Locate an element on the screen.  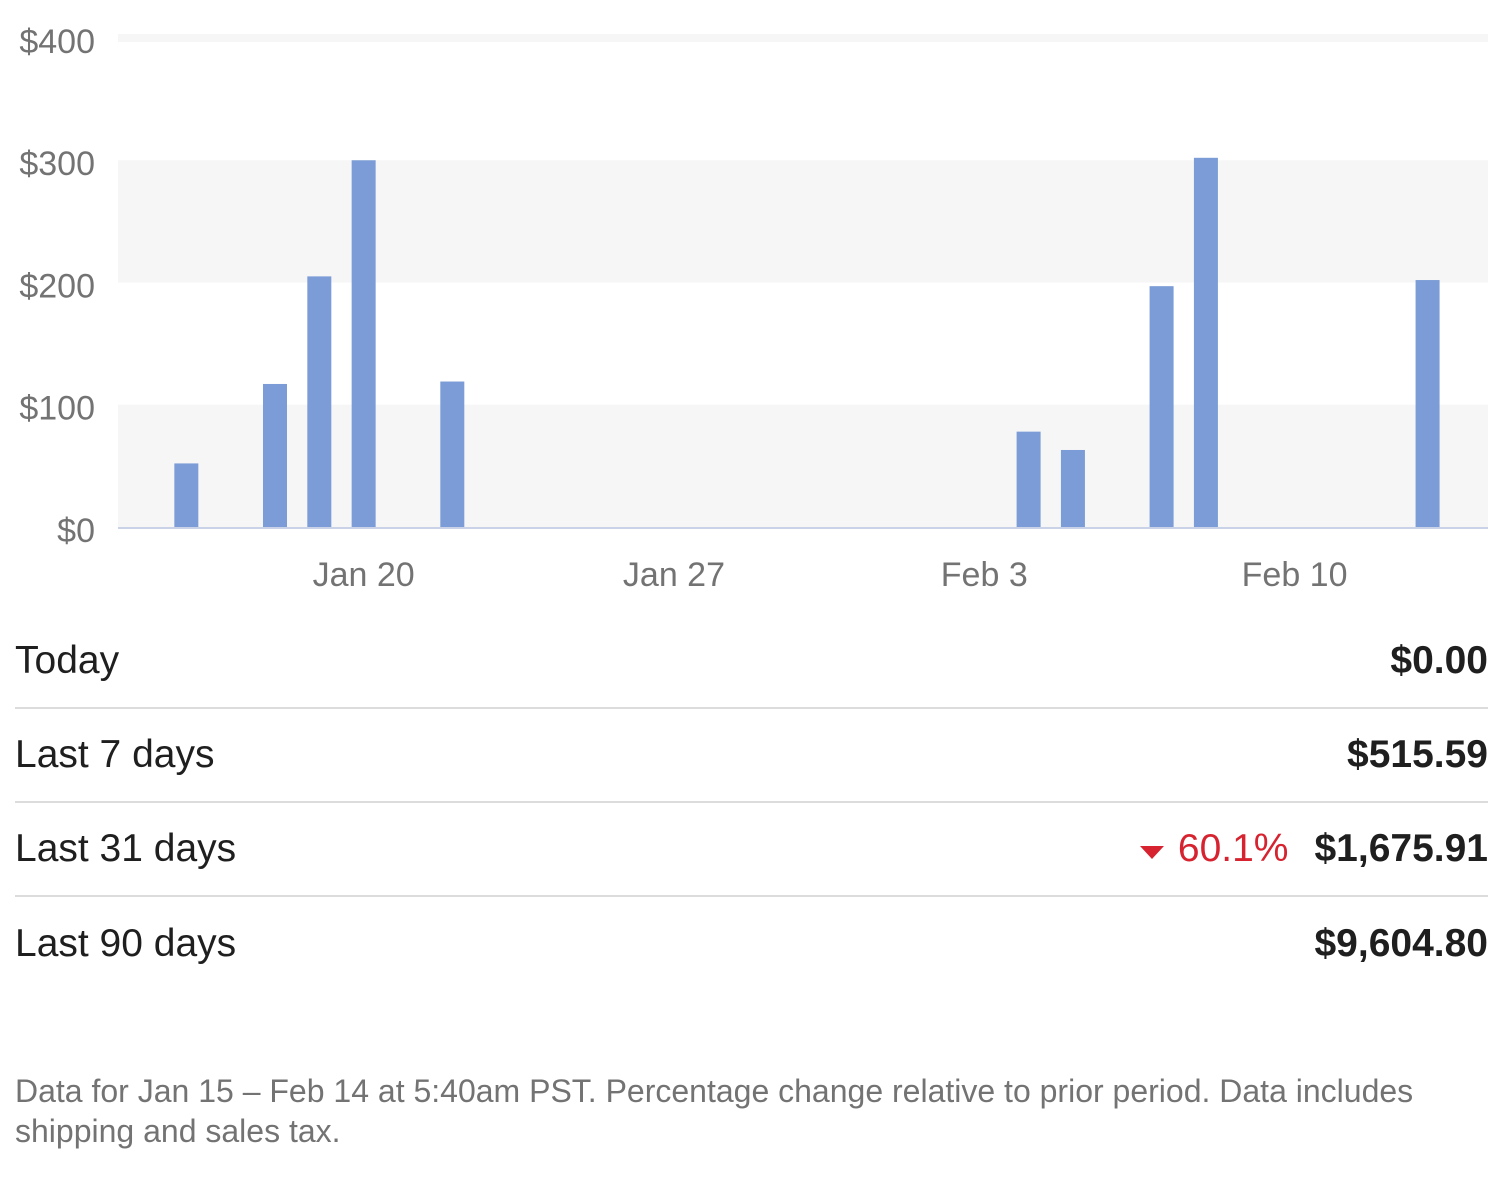
x-axis: Jan 20 Jan 27 Feb 3 Feb 10 is located at coordinates (830, 575).